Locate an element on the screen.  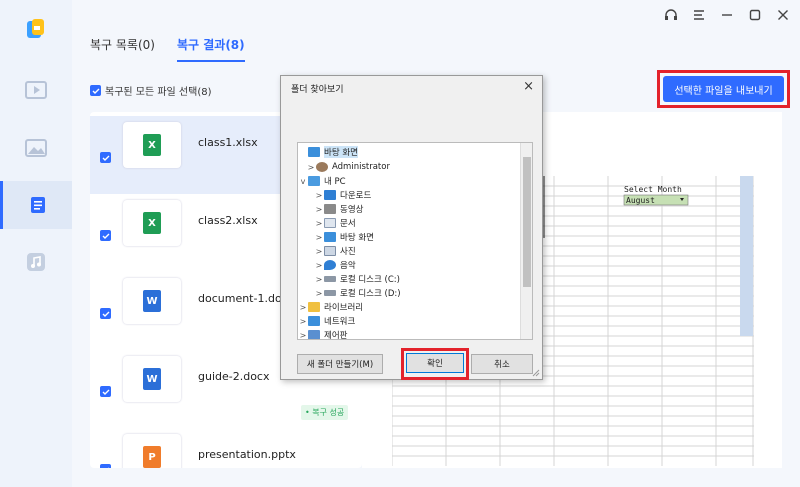
tree-item: > 사진 is located at coordinates (335, 251).